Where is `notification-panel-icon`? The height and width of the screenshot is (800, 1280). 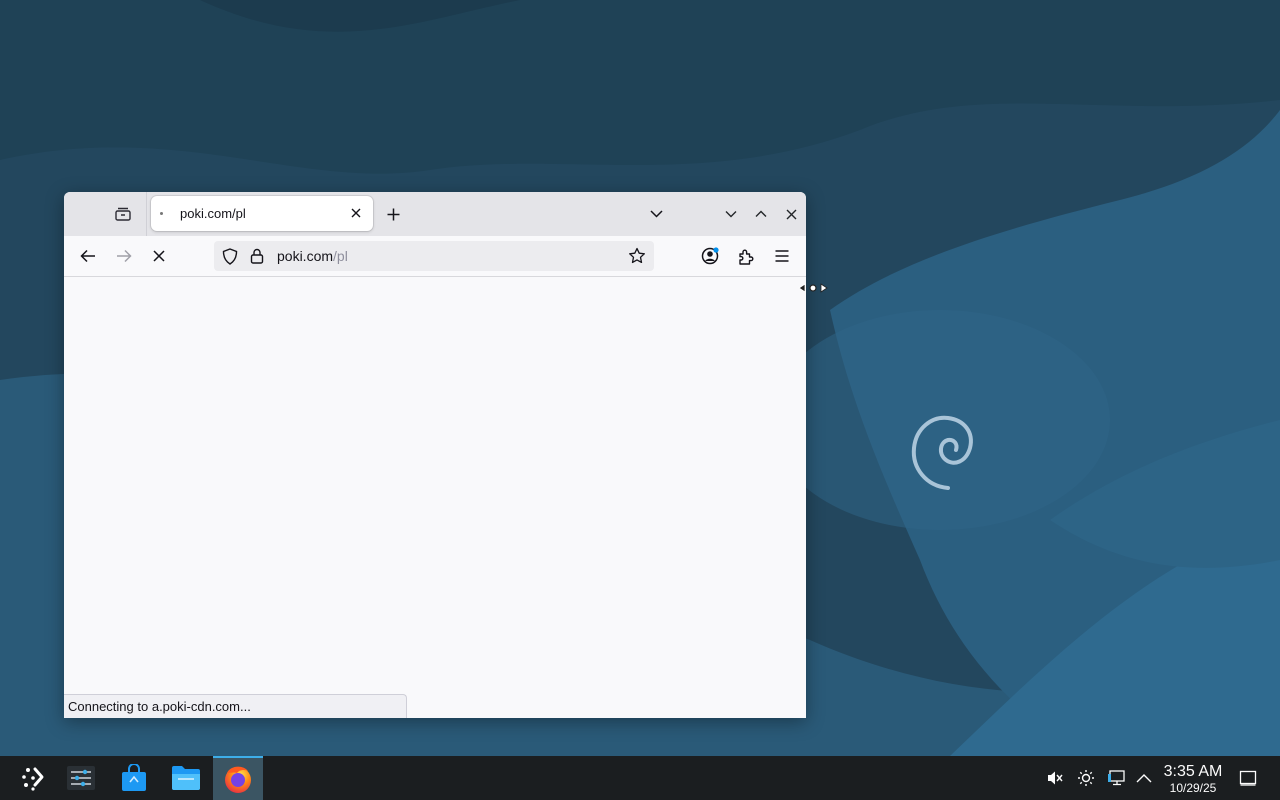
notification-panel-icon is located at coordinates (1248, 778).